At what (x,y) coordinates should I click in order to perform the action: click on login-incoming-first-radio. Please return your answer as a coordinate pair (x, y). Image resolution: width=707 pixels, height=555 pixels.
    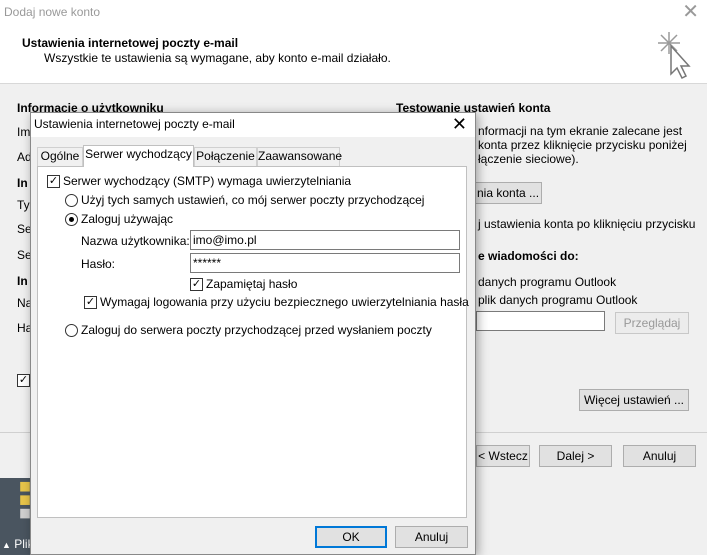
    Looking at the image, I should click on (71, 330).